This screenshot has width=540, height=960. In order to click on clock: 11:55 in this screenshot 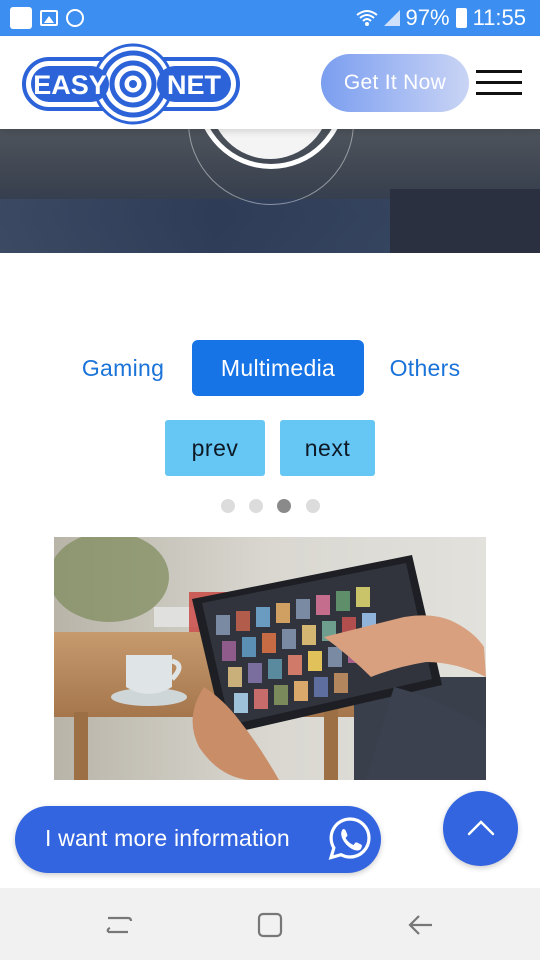, I will do `click(499, 17)`.